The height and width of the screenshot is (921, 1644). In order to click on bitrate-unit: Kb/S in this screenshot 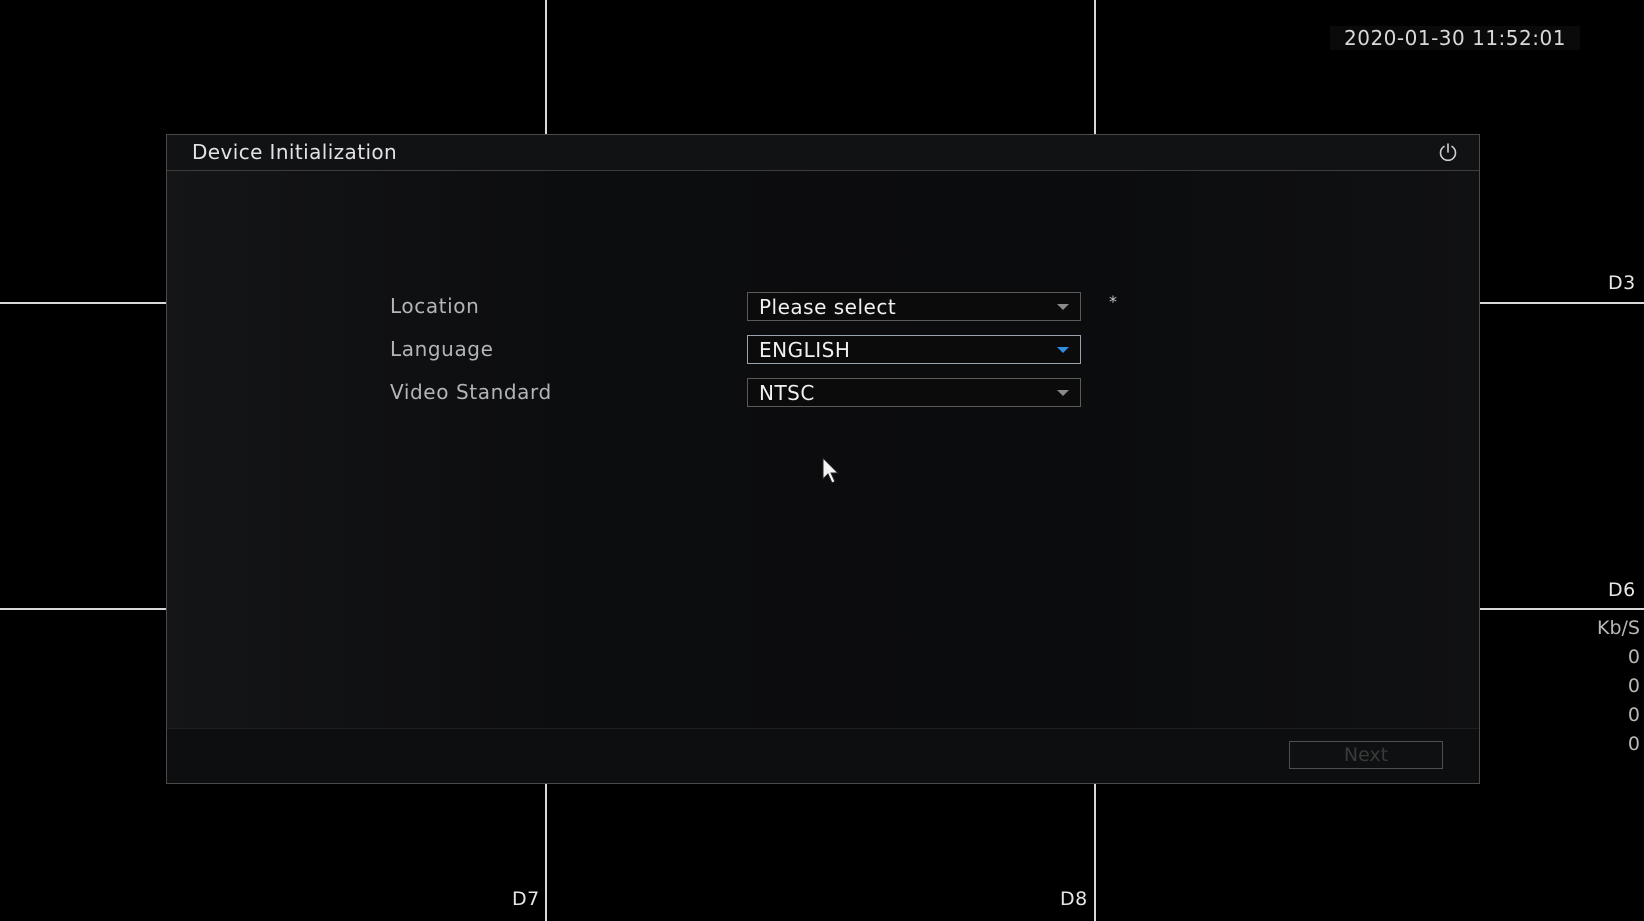, I will do `click(1618, 628)`.